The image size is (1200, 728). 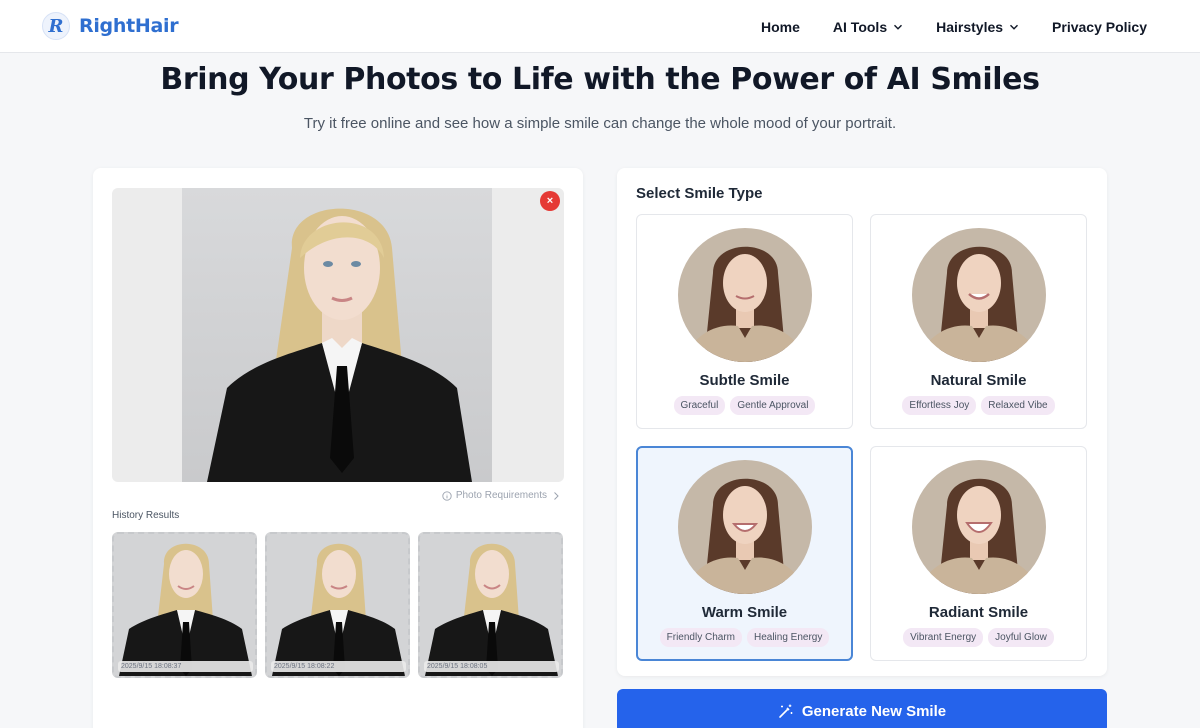 What do you see at coordinates (185, 666) in the screenshot?
I see `history-timestamp: 2025/9/15 18:08:37` at bounding box center [185, 666].